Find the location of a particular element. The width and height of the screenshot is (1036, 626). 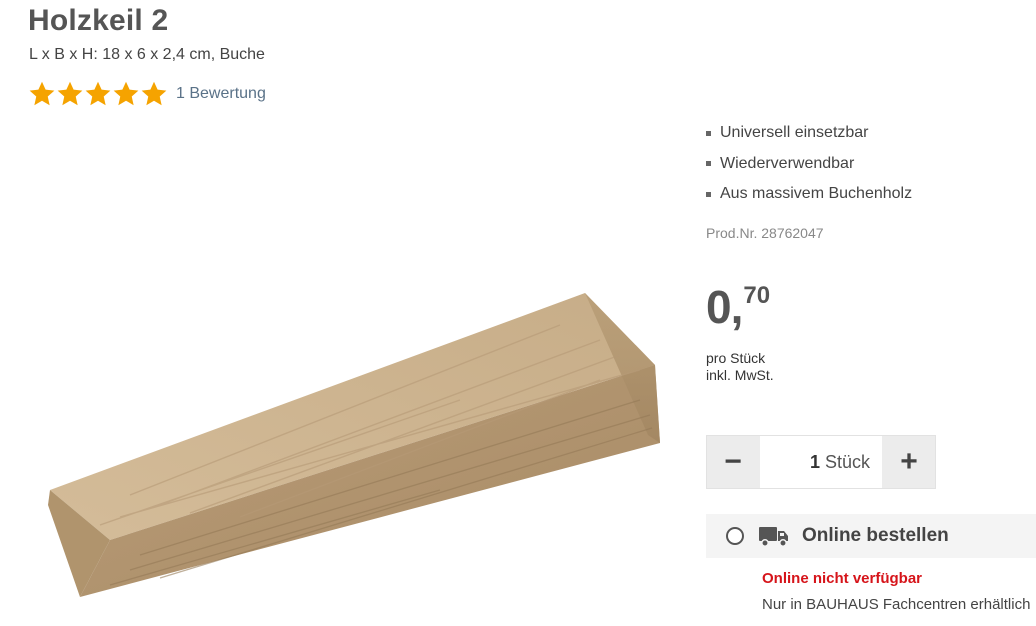

quantity-input: 1 Stück is located at coordinates (821, 462).